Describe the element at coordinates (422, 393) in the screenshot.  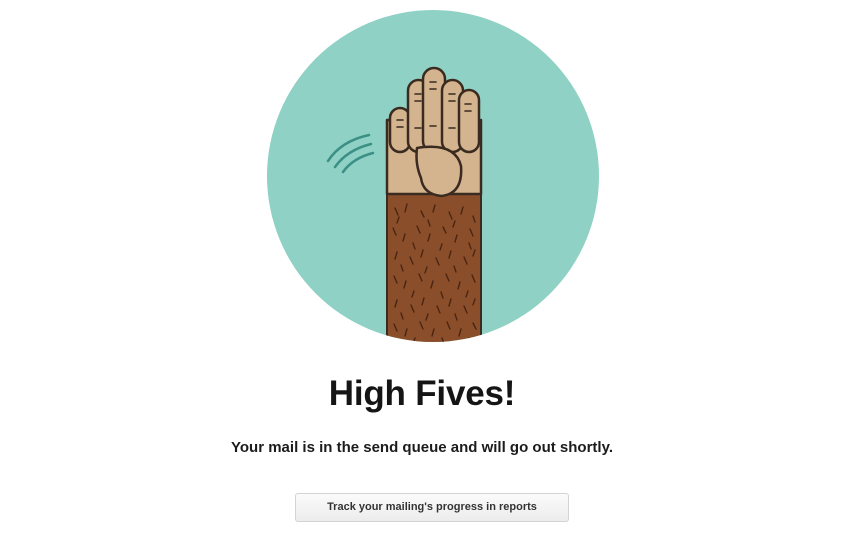
I see `page-title: High Fives!` at that location.